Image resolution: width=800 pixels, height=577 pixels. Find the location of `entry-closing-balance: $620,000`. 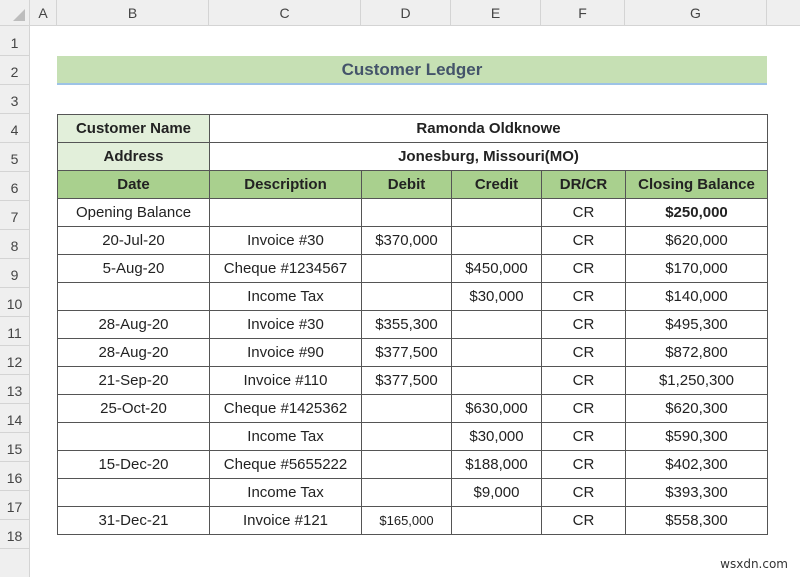

entry-closing-balance: $620,000 is located at coordinates (696, 240).